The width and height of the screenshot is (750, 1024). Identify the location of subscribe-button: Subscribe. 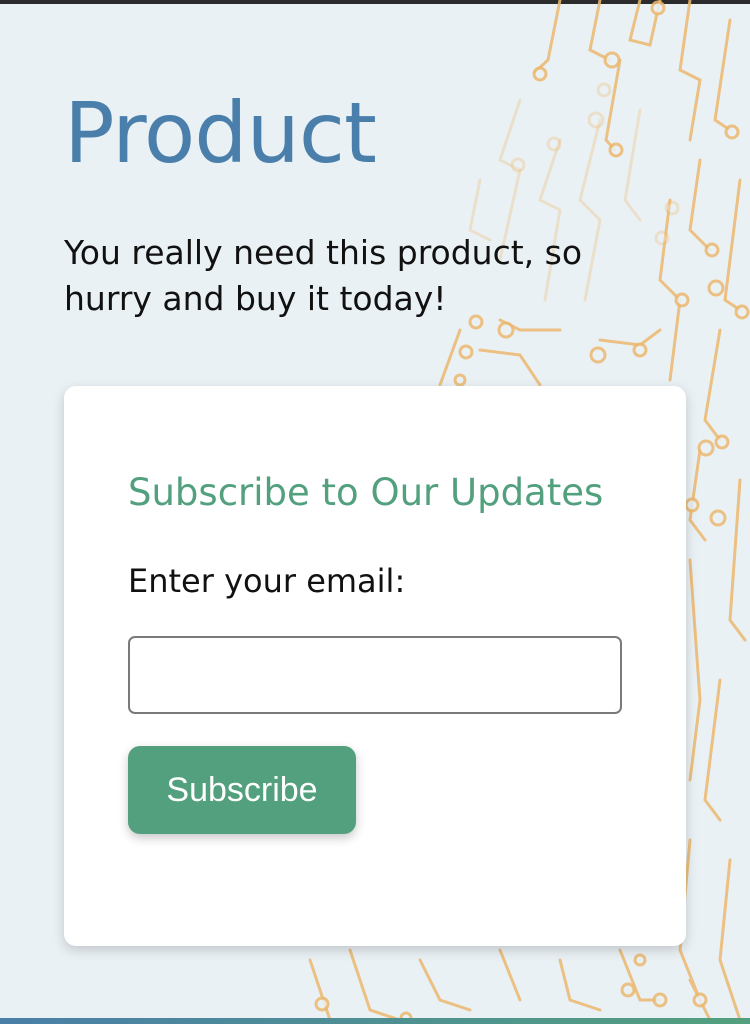
(242, 790).